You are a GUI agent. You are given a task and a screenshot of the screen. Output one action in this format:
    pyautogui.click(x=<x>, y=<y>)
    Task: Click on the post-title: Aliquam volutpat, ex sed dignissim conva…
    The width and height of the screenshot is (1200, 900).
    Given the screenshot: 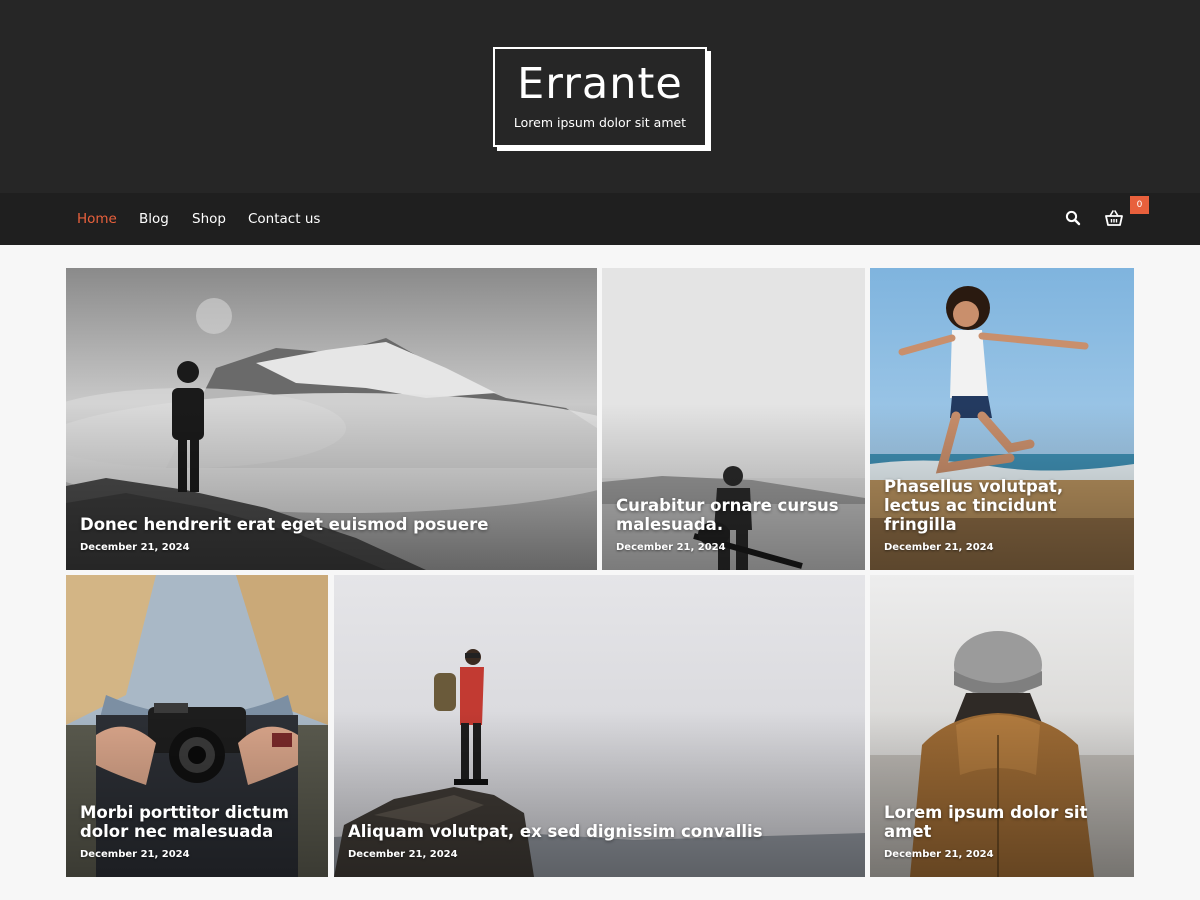 What is the action you would take?
    pyautogui.click(x=599, y=831)
    